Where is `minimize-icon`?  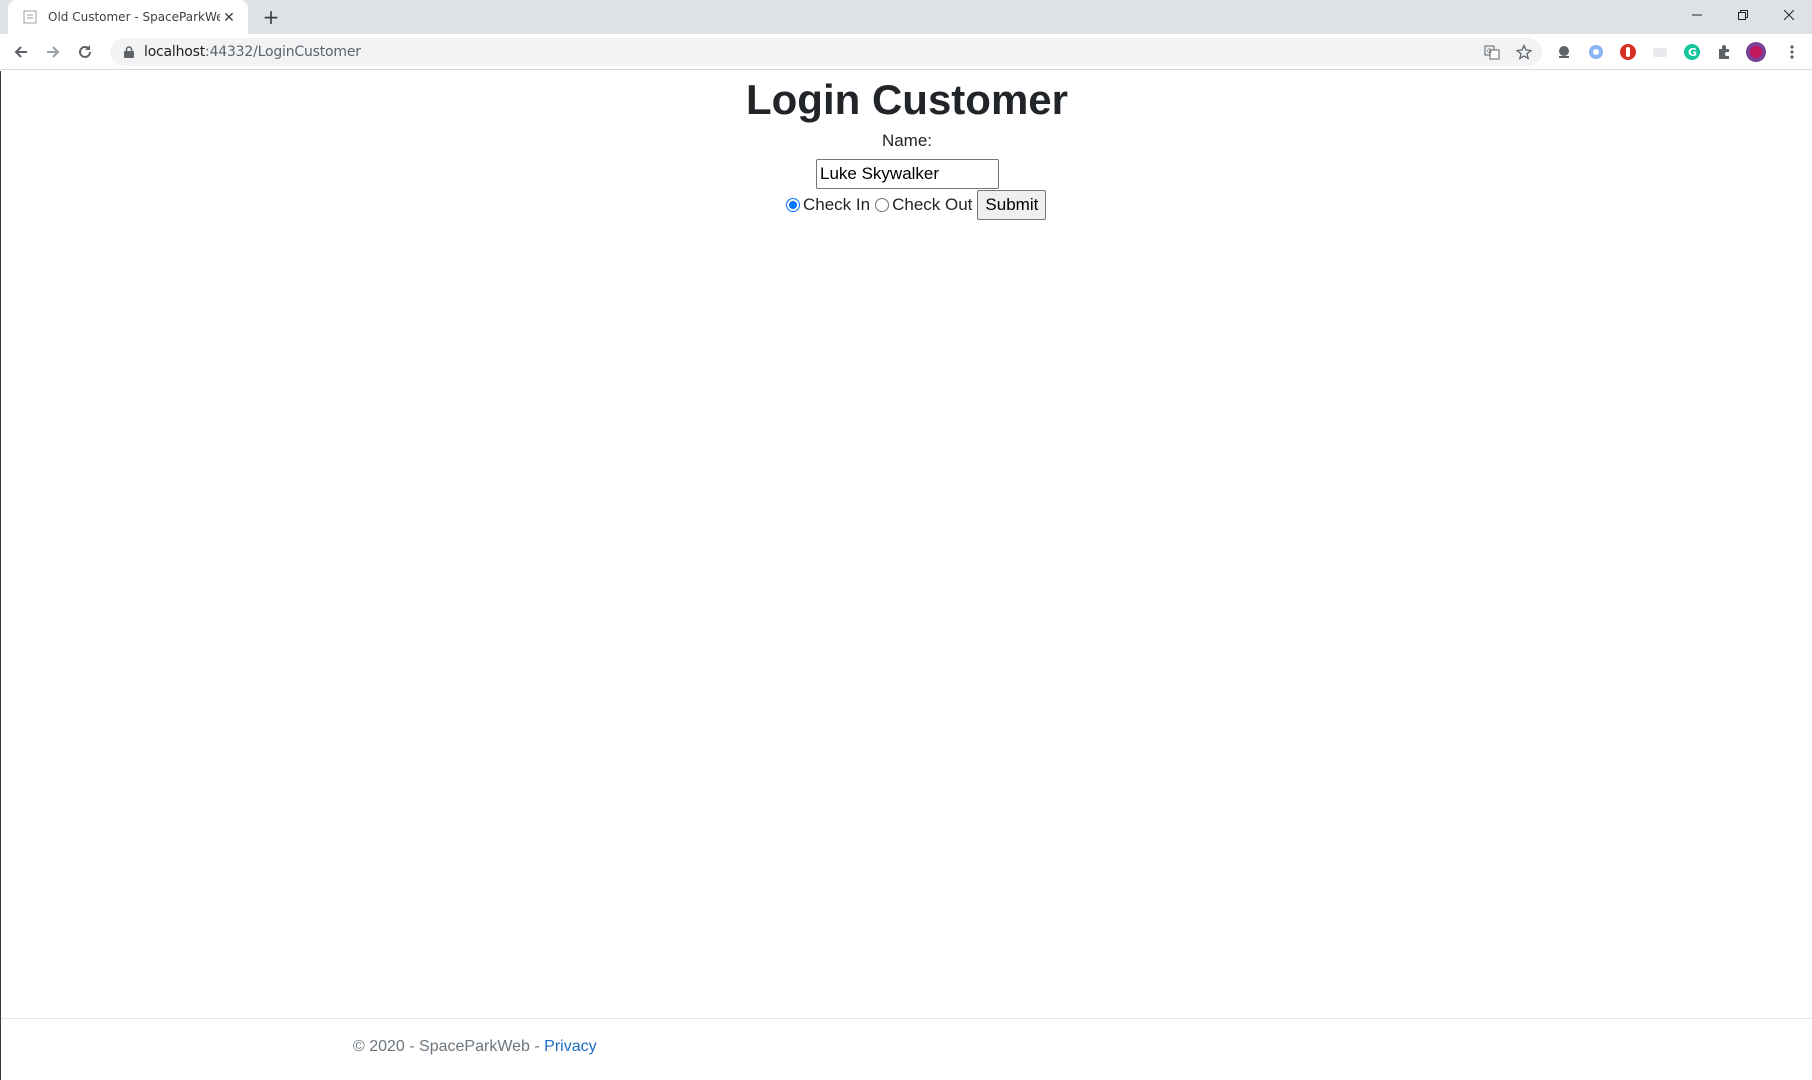
minimize-icon is located at coordinates (1697, 15).